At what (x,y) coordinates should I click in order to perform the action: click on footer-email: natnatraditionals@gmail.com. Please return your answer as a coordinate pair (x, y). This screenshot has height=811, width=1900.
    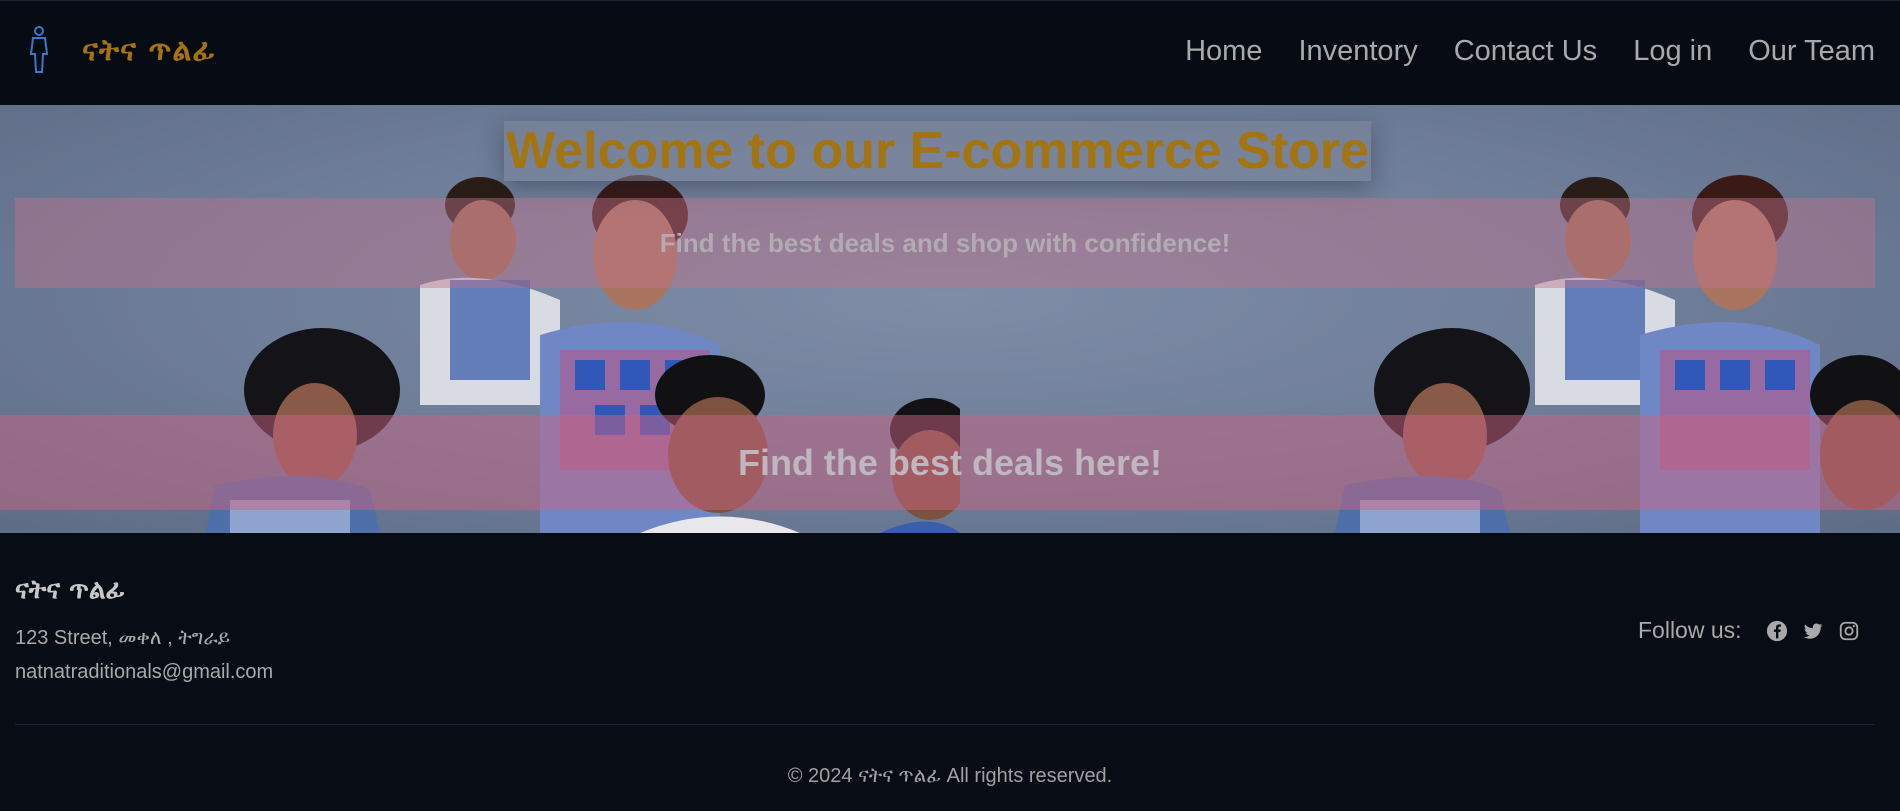
    Looking at the image, I should click on (144, 672).